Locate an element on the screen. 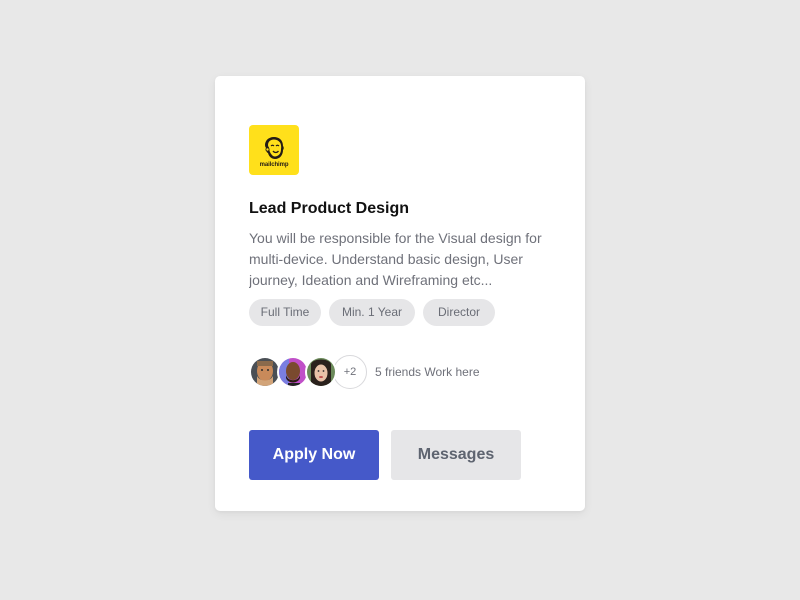 The height and width of the screenshot is (600, 800). tag-experience: Min. 1 Year is located at coordinates (372, 312).